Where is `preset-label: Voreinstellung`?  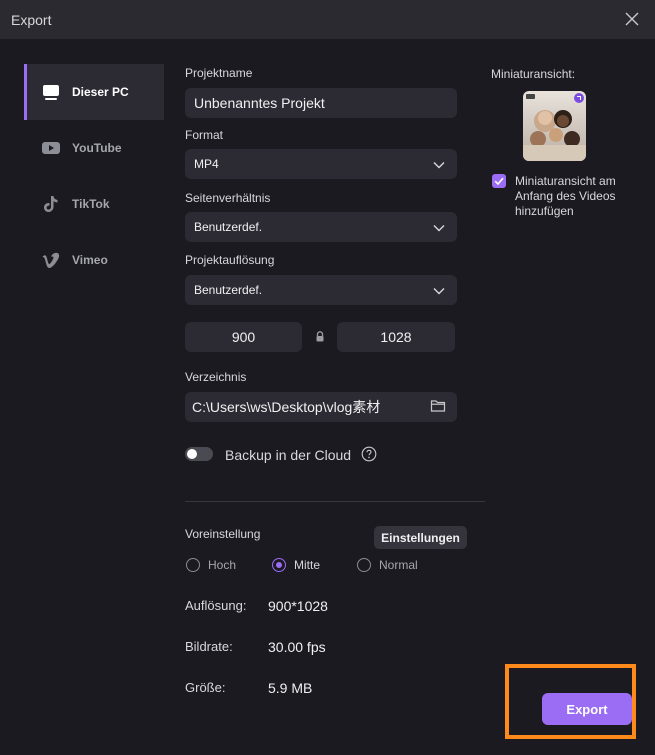
preset-label: Voreinstellung is located at coordinates (223, 534).